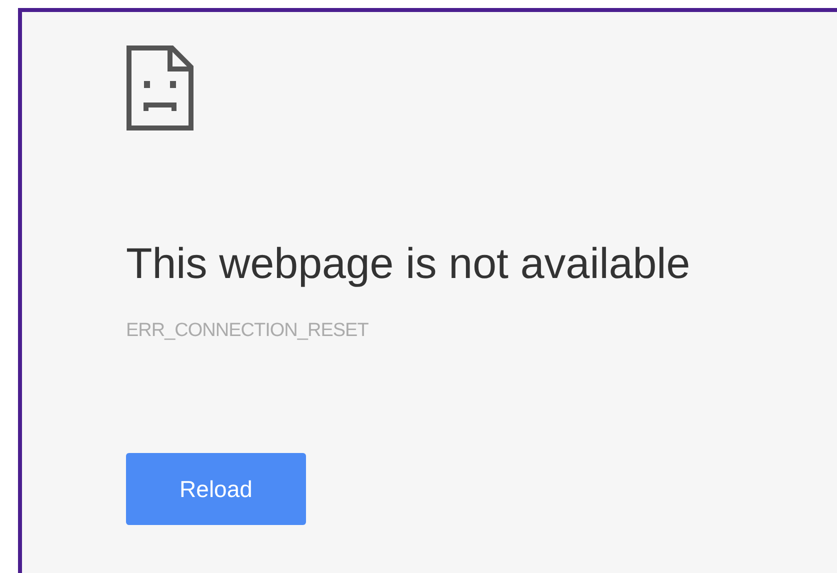 The image size is (837, 573). What do you see at coordinates (216, 489) in the screenshot?
I see `reload-button: Reload` at bounding box center [216, 489].